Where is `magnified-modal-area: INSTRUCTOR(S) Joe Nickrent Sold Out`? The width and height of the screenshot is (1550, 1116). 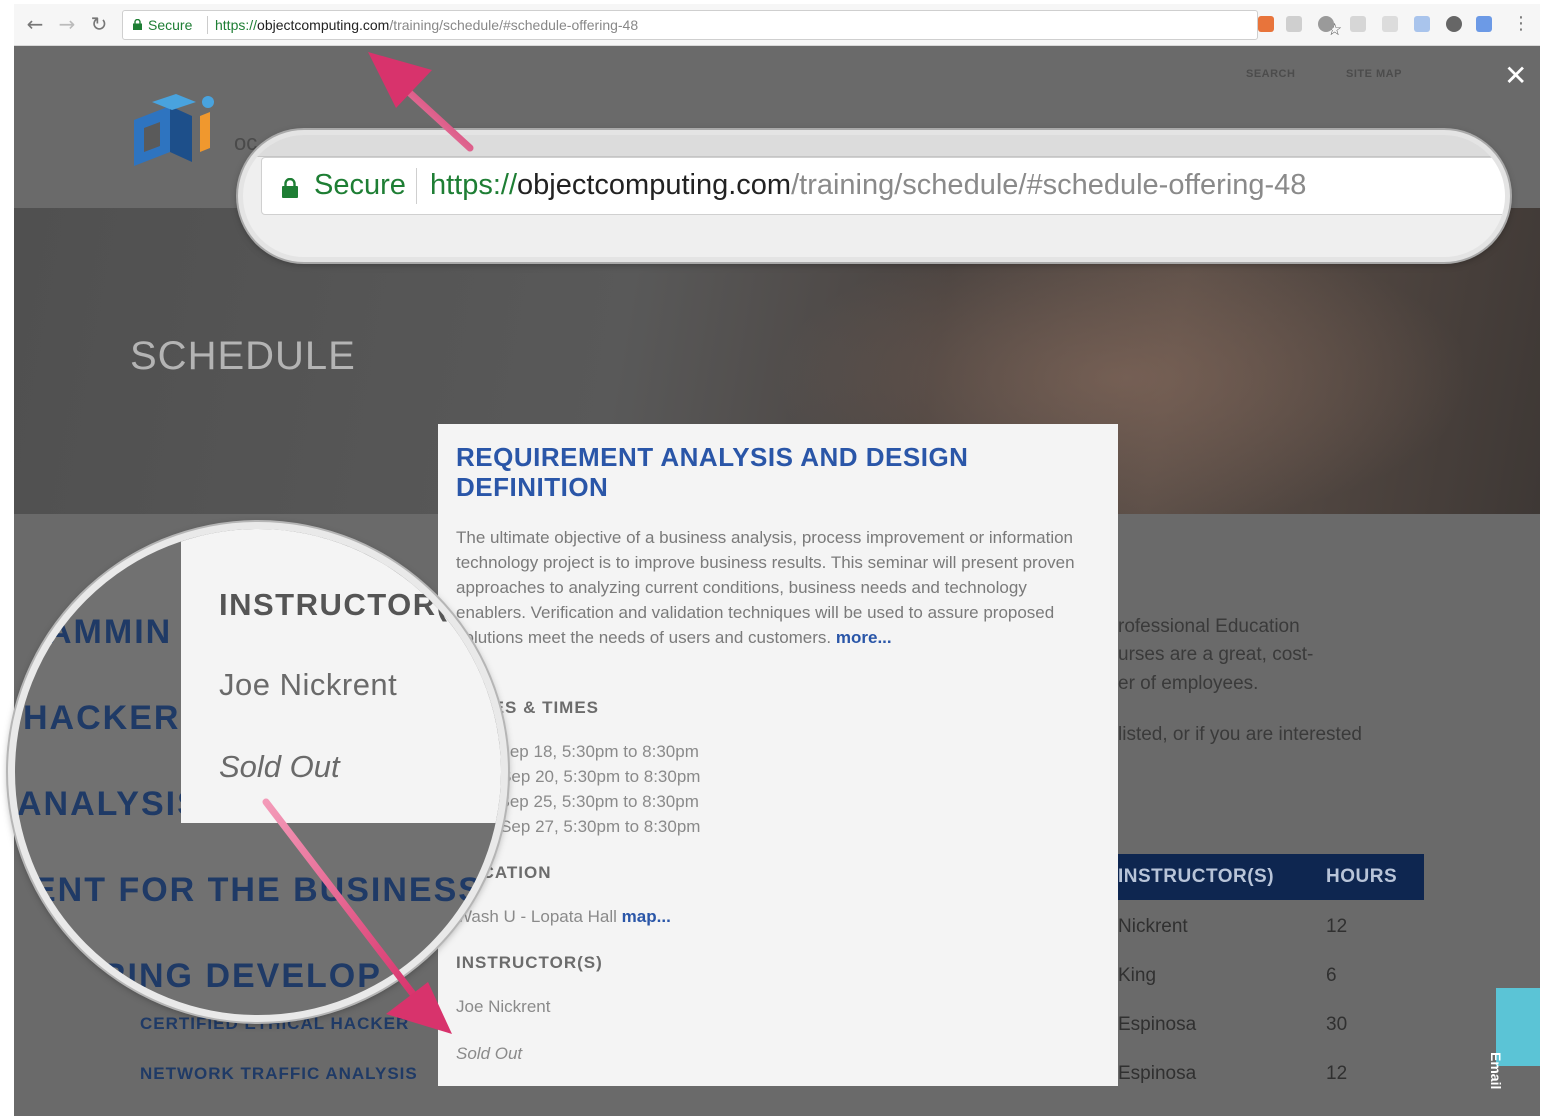 magnified-modal-area: INSTRUCTOR(S) Joe Nickrent Sold Out is located at coordinates (341, 676).